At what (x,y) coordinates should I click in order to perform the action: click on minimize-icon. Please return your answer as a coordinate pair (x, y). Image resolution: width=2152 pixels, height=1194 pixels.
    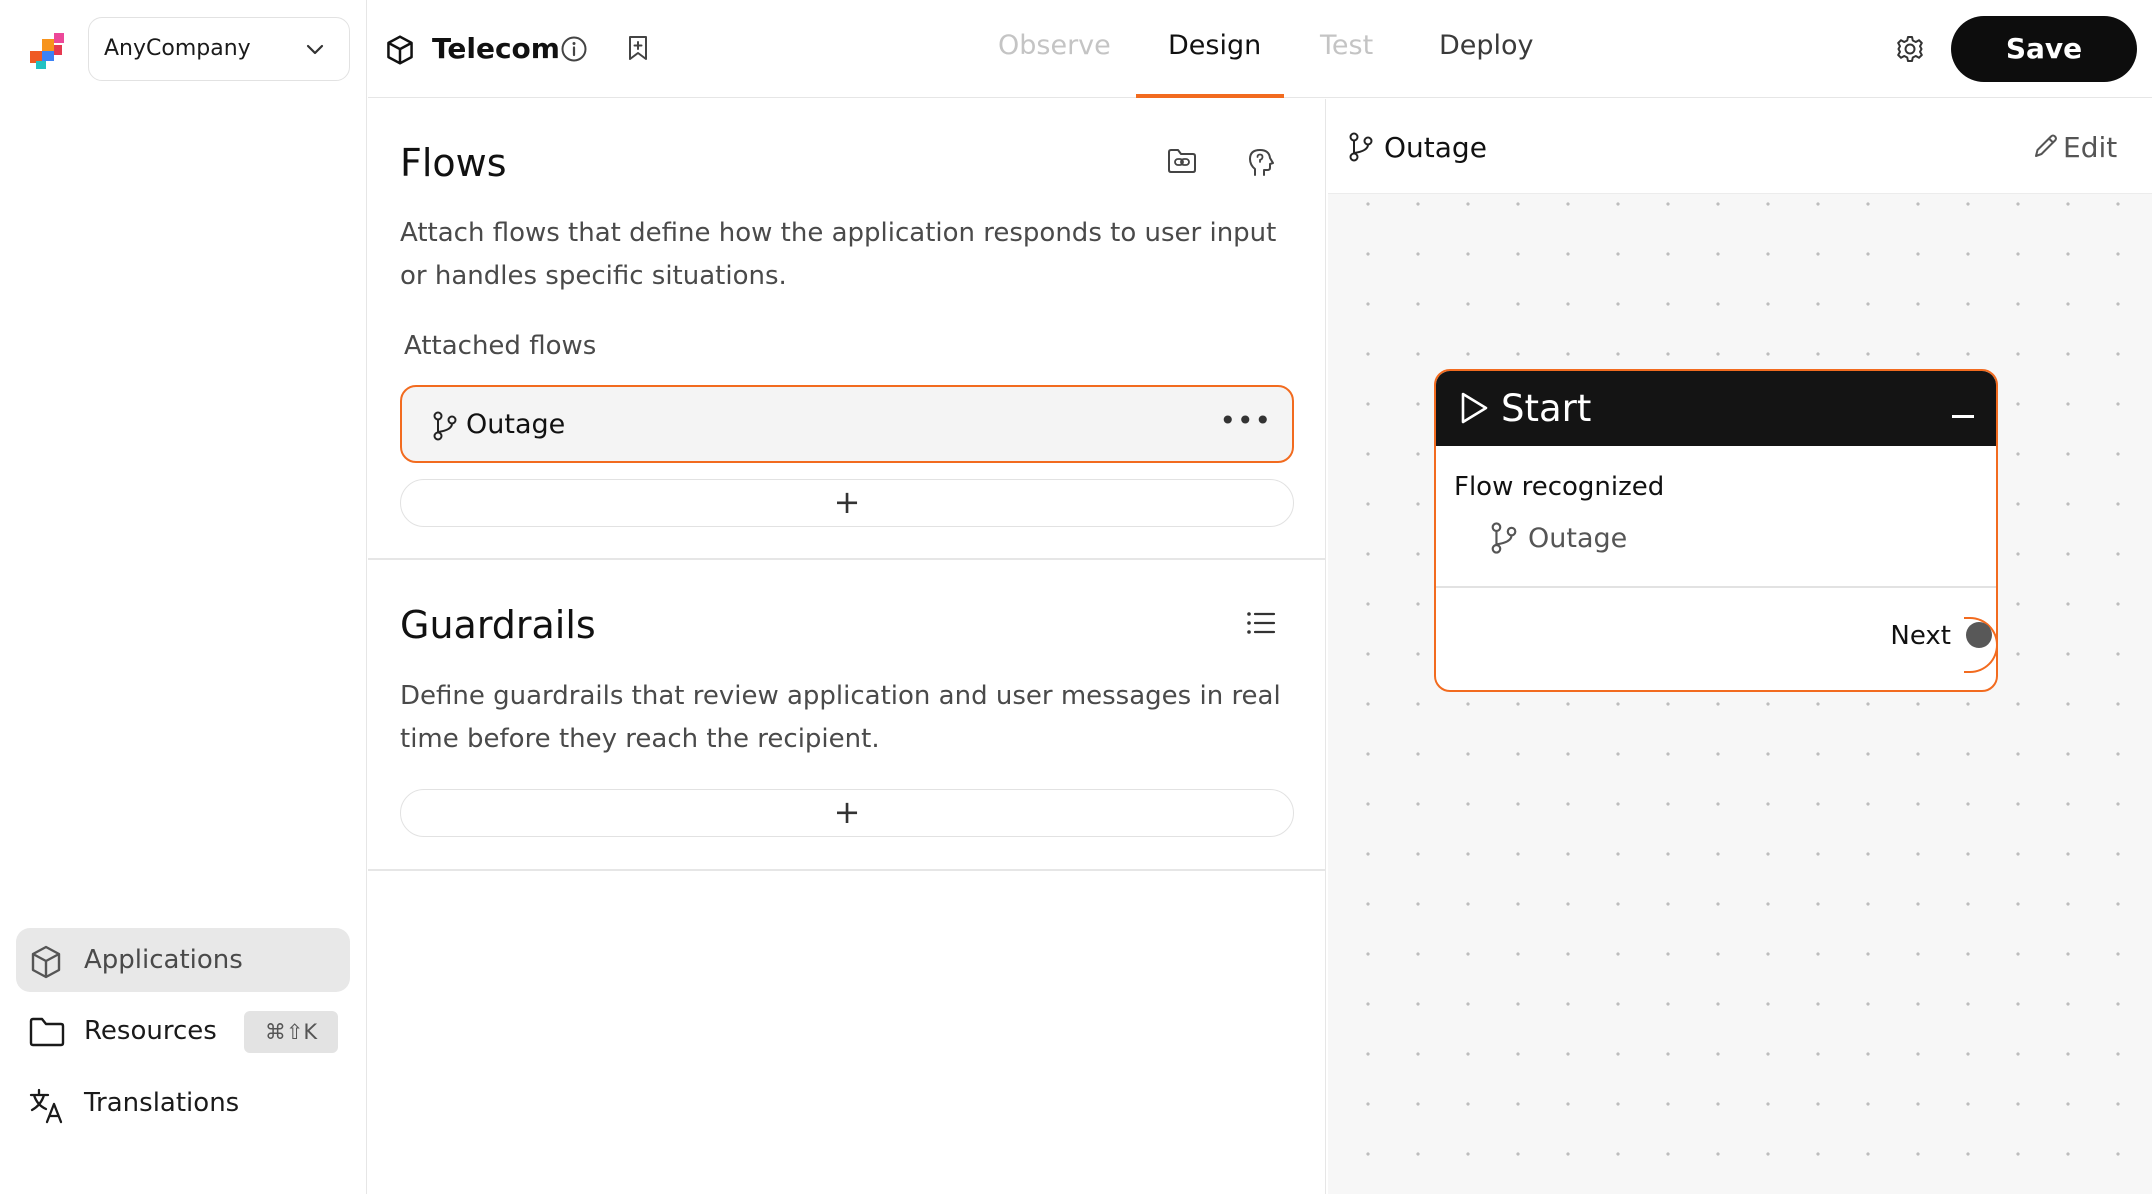
    Looking at the image, I should click on (1963, 416).